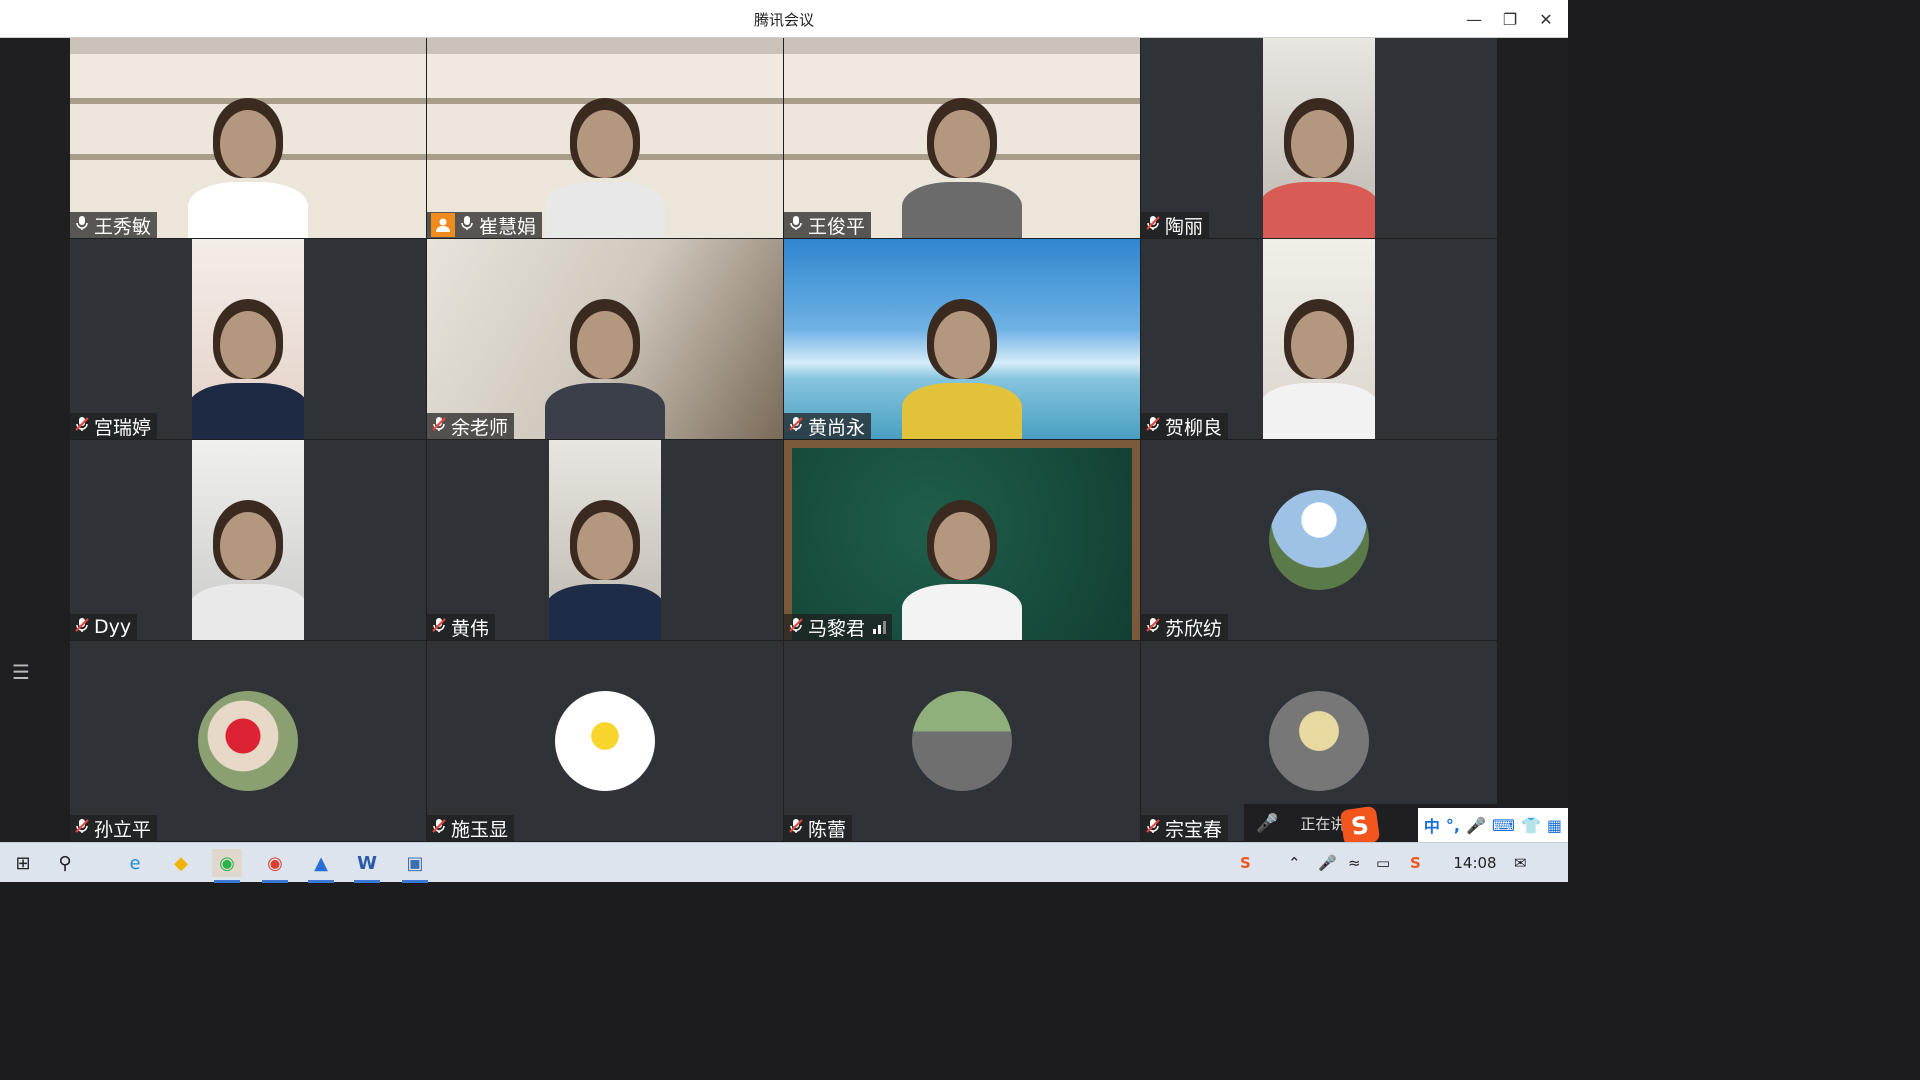 The image size is (1920, 1080). Describe the element at coordinates (415, 866) in the screenshot. I see `remote-desktop-icon: ▣` at that location.